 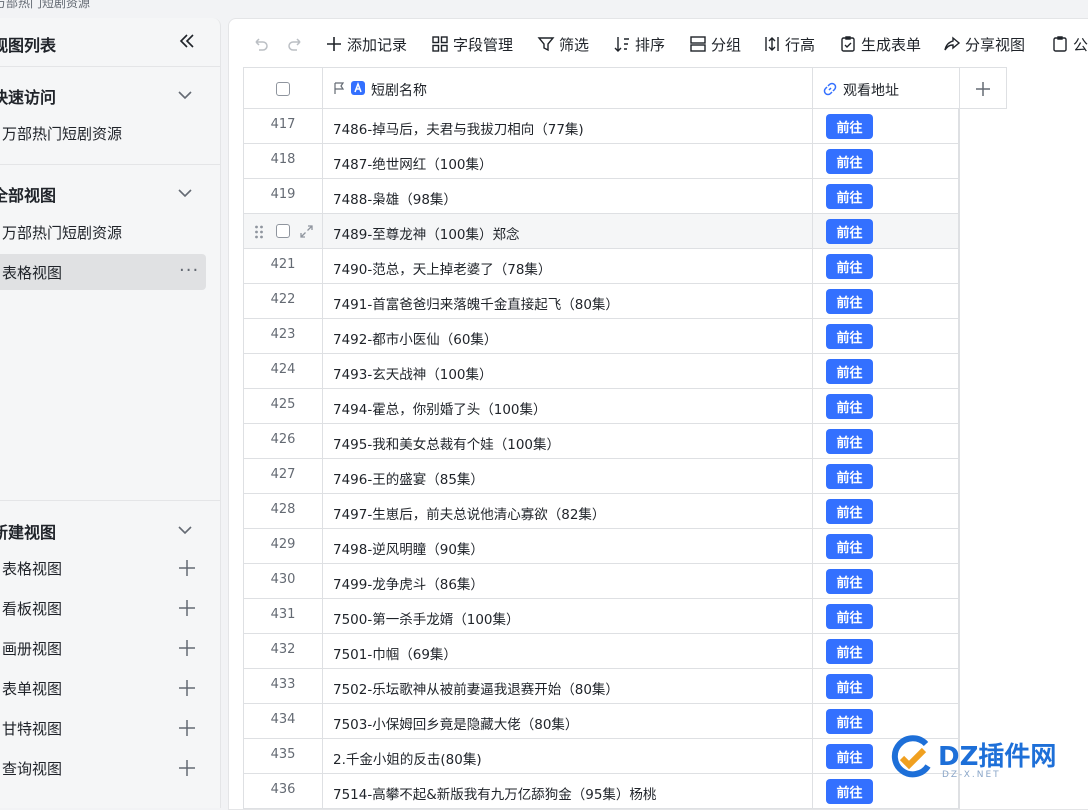 I want to click on redo-icon, so click(x=295, y=44).